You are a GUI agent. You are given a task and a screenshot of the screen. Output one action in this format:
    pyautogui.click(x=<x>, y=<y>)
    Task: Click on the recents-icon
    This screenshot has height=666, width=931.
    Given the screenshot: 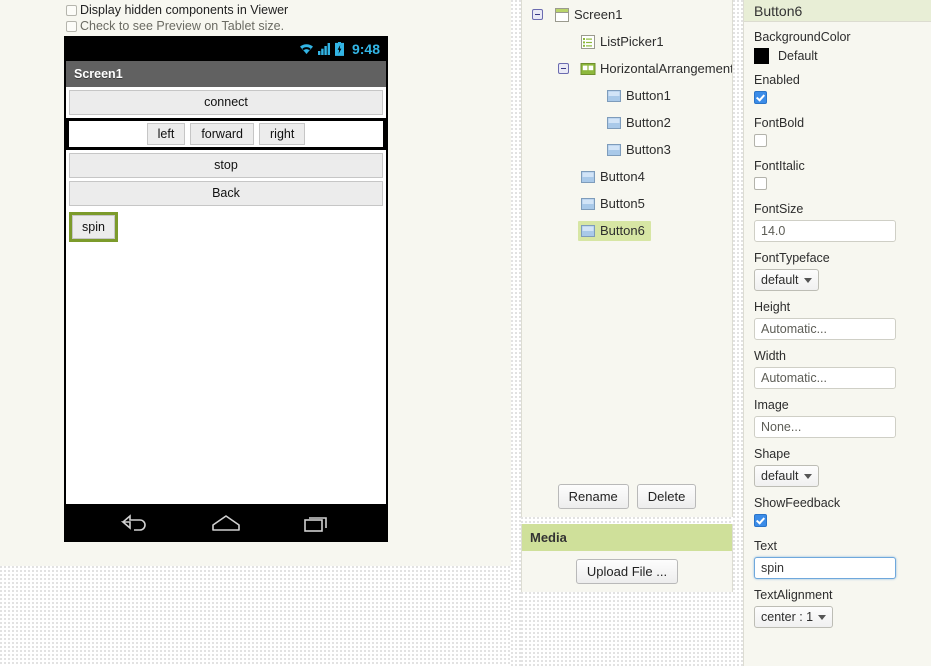 What is the action you would take?
    pyautogui.click(x=317, y=523)
    